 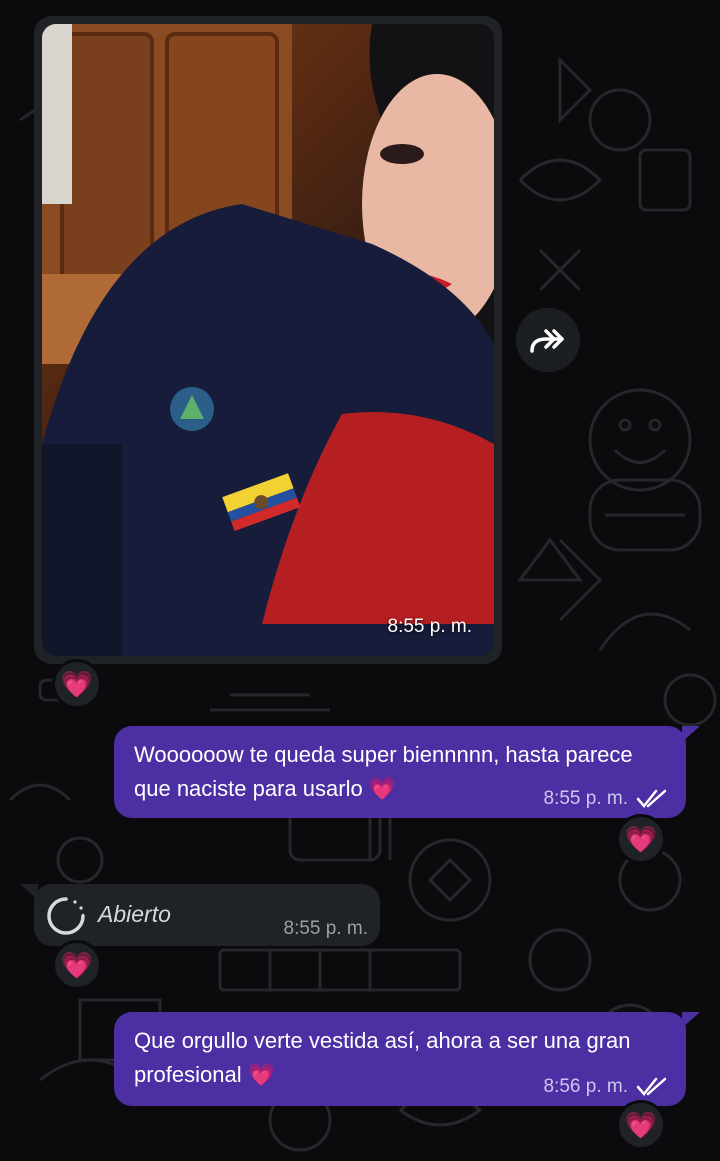 What do you see at coordinates (134, 914) in the screenshot?
I see `view-once-status: Abierto` at bounding box center [134, 914].